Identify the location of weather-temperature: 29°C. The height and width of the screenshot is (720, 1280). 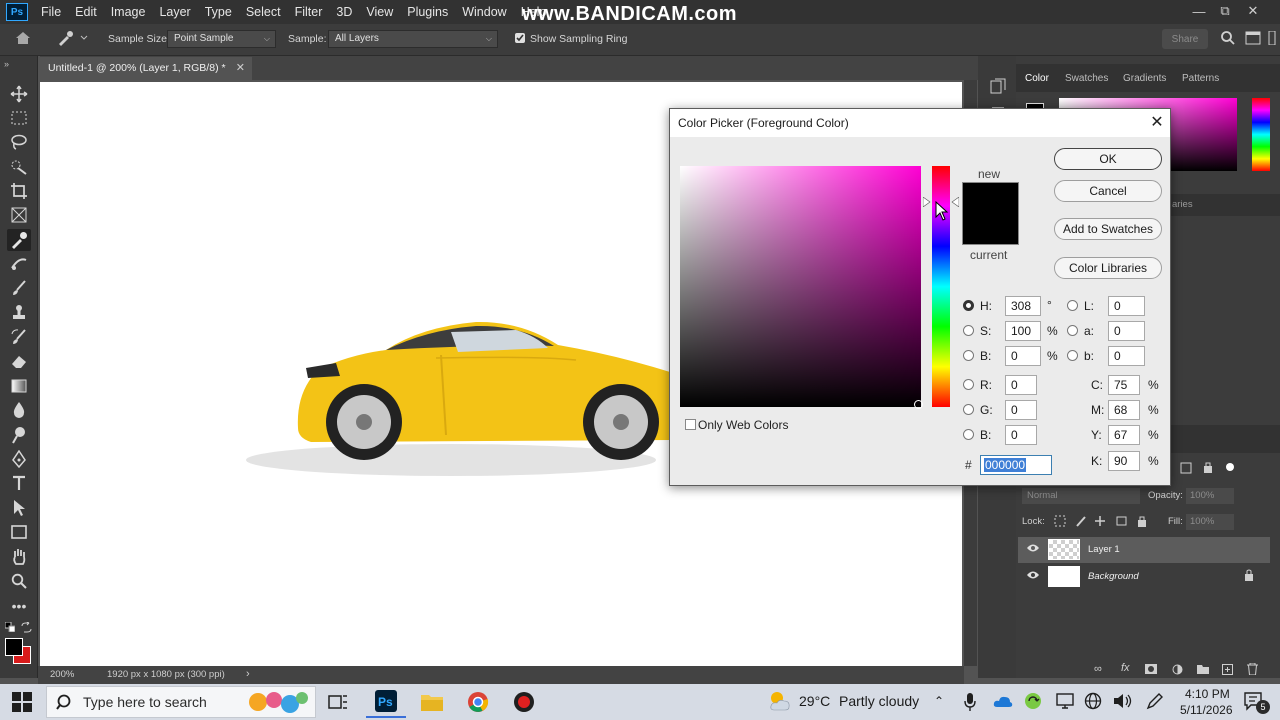
(814, 701).